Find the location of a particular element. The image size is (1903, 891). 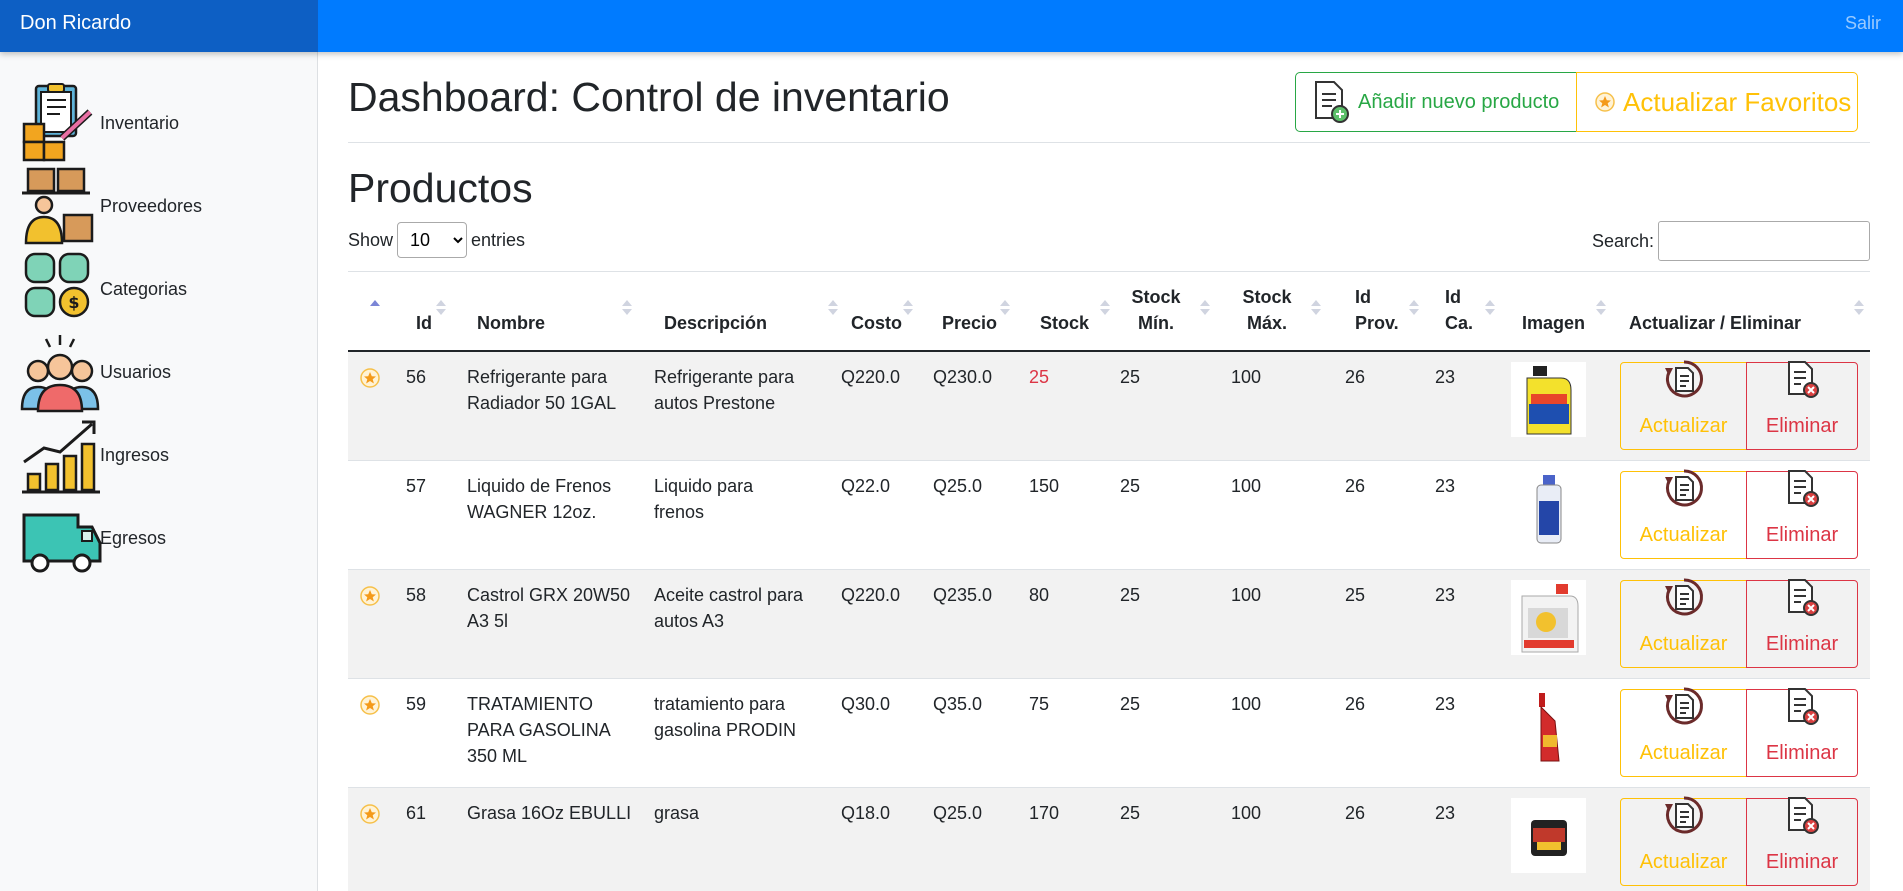

entries-select: 10 is located at coordinates (432, 240).